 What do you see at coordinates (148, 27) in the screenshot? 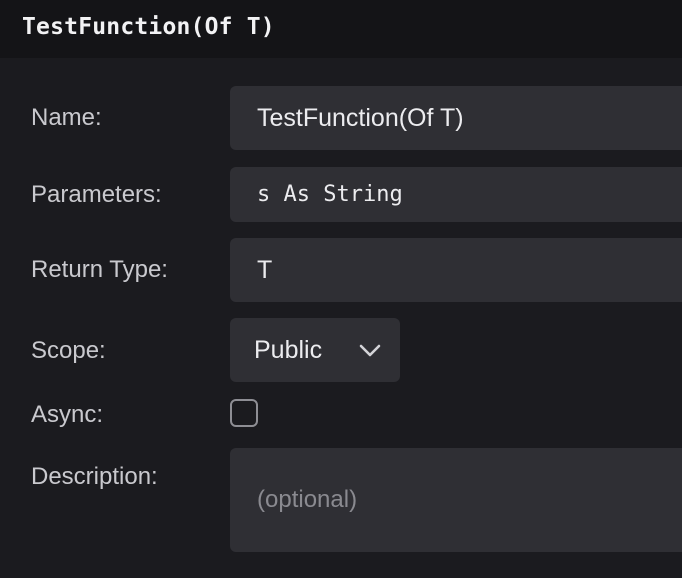
I see `panel-title: TestFunction(Of T)` at bounding box center [148, 27].